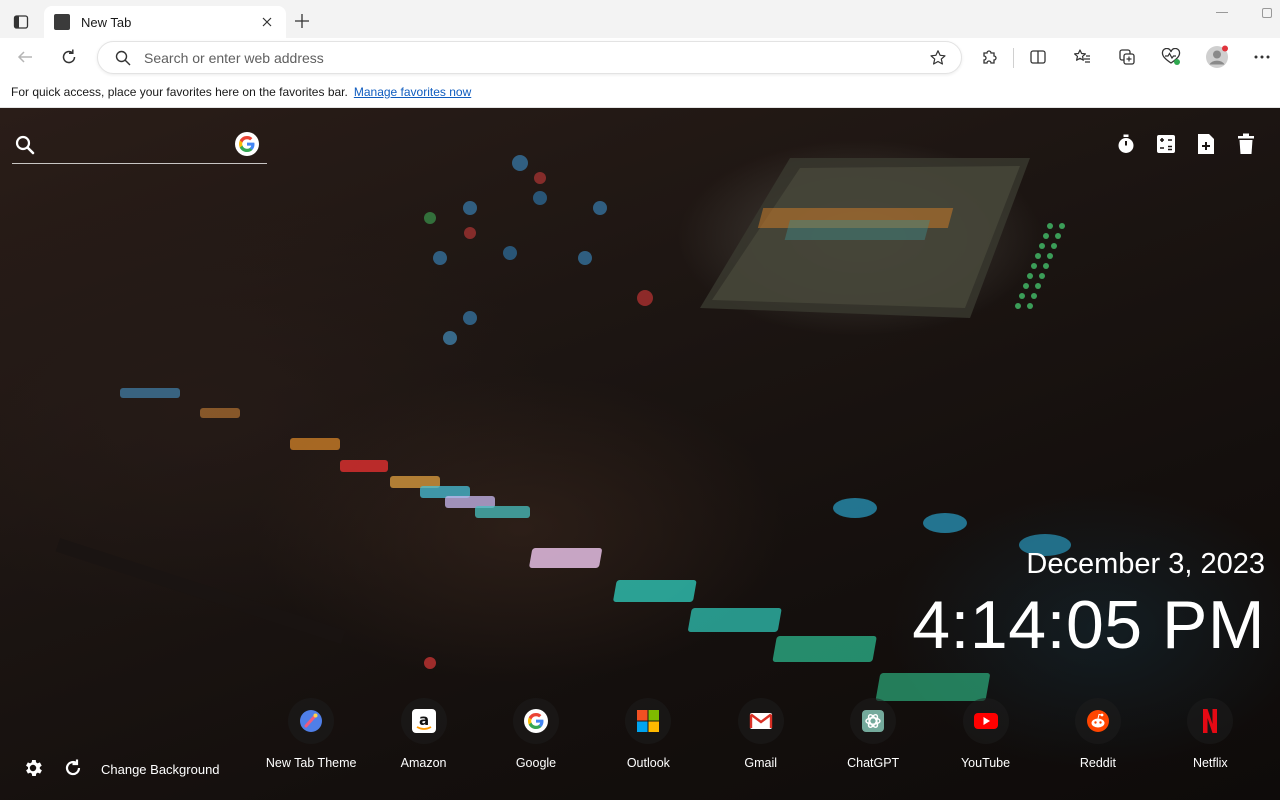 The width and height of the screenshot is (1280, 800). Describe the element at coordinates (524, 57) in the screenshot. I see `address-input` at that location.